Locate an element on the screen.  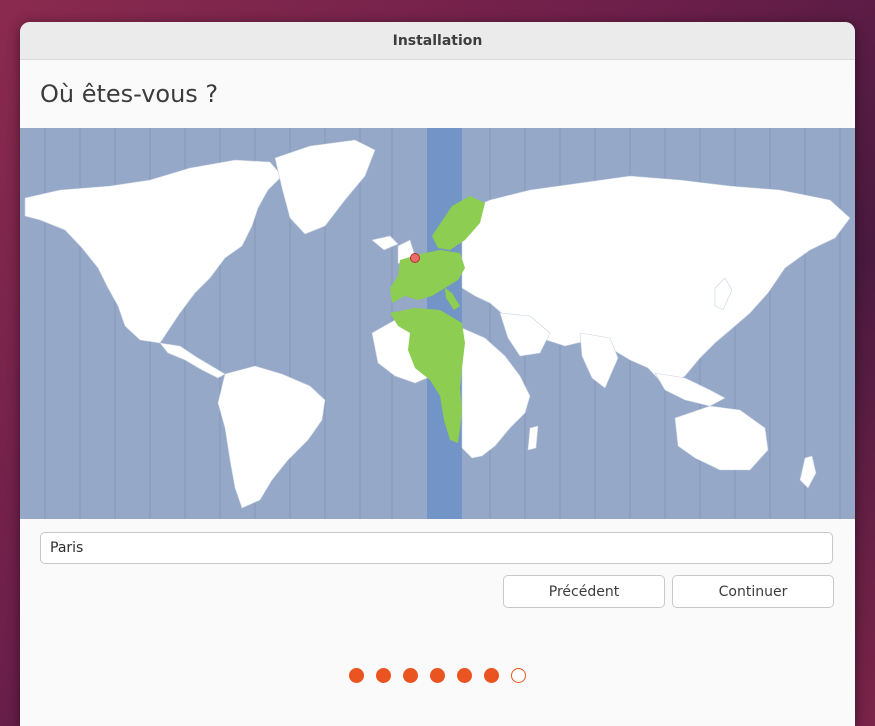
progress-dot-current is located at coordinates (518, 675).